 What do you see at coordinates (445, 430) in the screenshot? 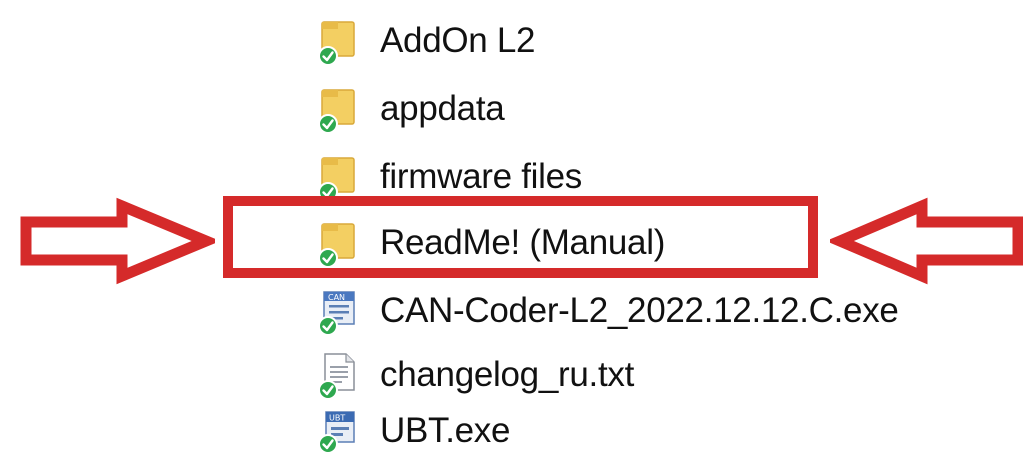
I see `file-name: UBT.exe` at bounding box center [445, 430].